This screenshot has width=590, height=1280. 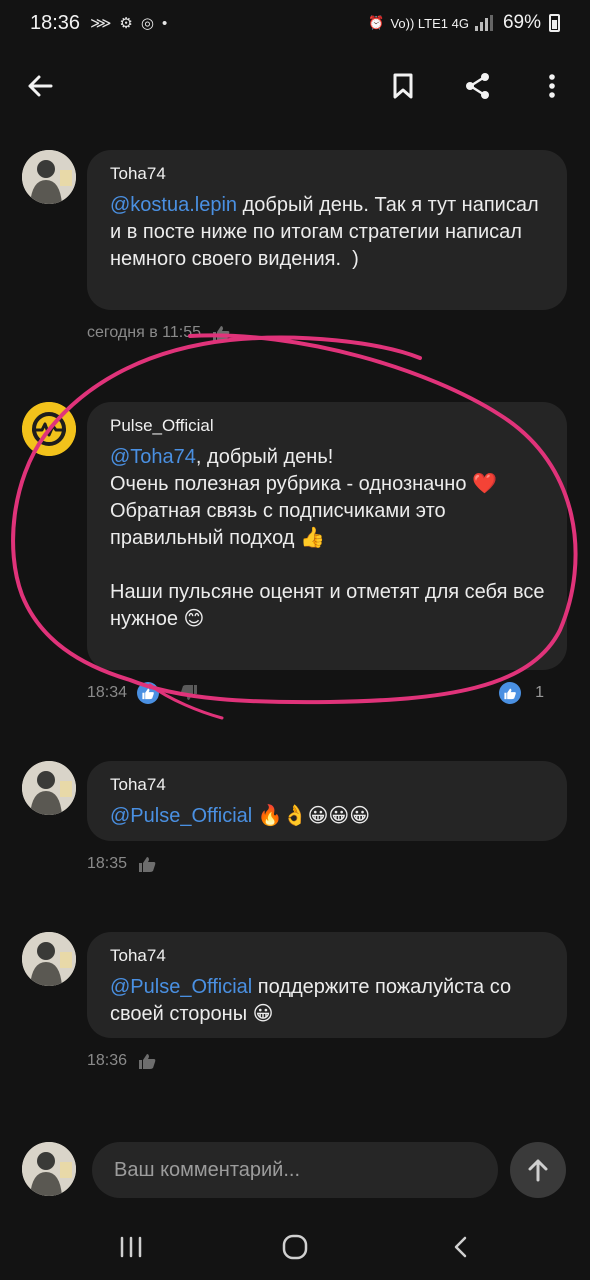 I want to click on share-button, so click(x=478, y=86).